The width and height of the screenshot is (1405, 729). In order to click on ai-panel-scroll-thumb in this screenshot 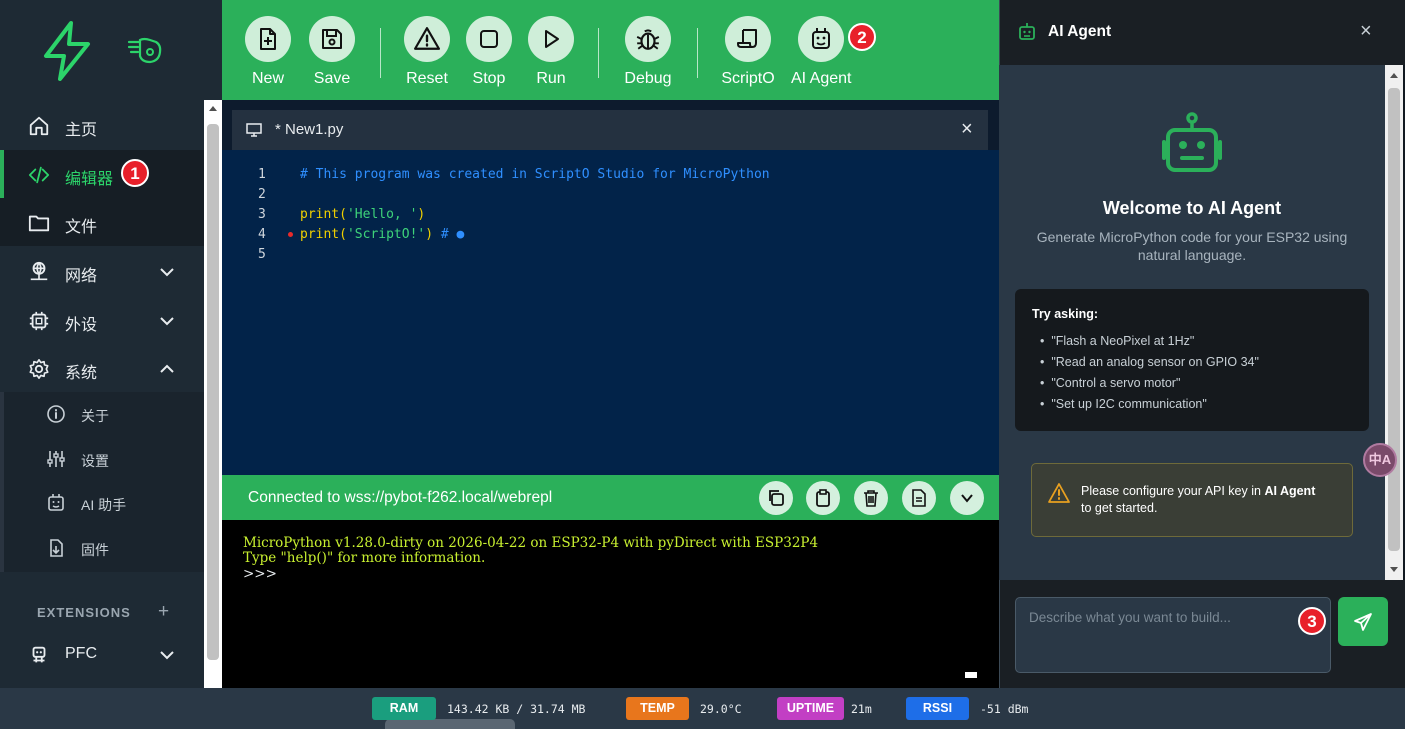, I will do `click(1394, 319)`.